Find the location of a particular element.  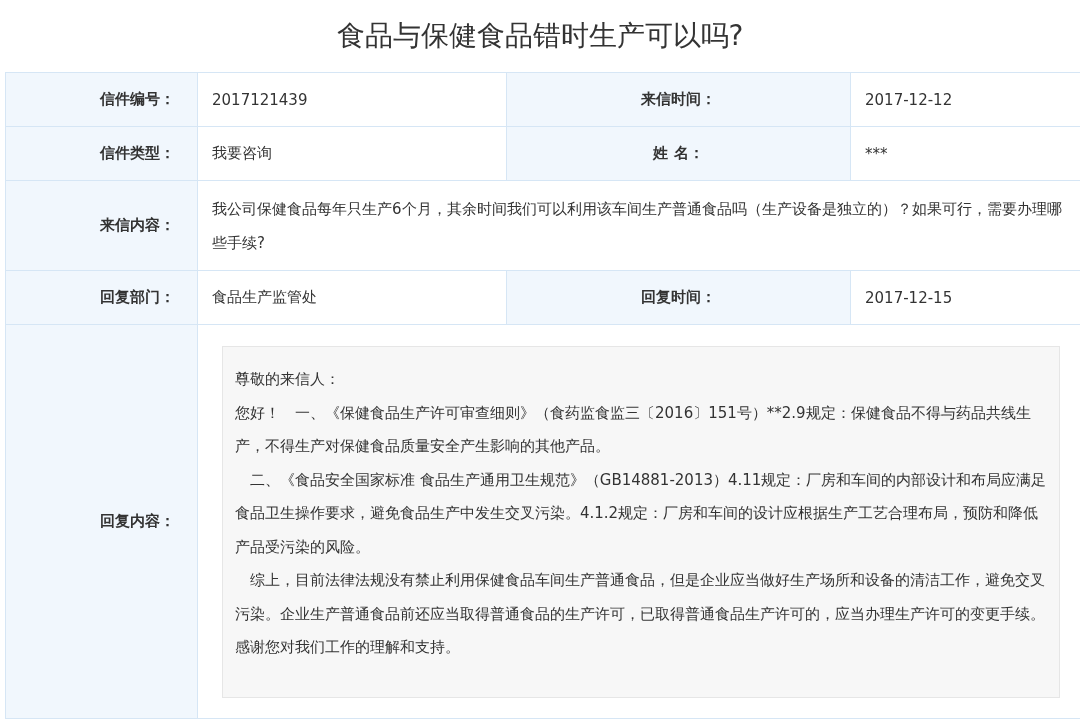

field-value: *** is located at coordinates (965, 154).